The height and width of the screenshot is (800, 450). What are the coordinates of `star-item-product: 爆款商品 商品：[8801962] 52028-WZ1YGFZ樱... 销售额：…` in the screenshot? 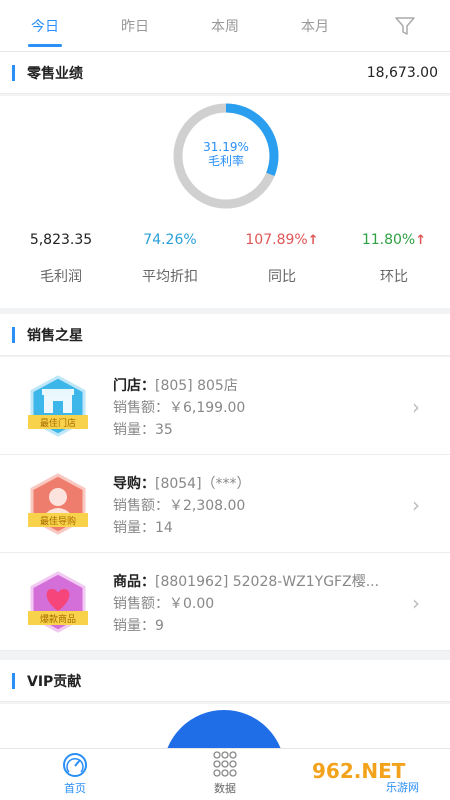 It's located at (225, 602).